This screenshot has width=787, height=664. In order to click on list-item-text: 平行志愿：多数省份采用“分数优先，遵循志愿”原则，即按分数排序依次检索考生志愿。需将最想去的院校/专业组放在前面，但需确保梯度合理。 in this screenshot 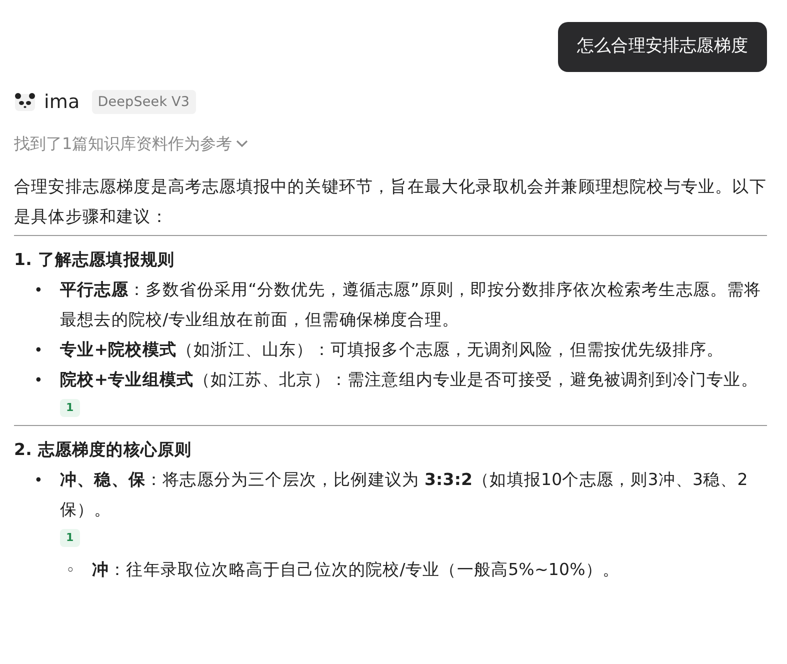, I will do `click(411, 304)`.